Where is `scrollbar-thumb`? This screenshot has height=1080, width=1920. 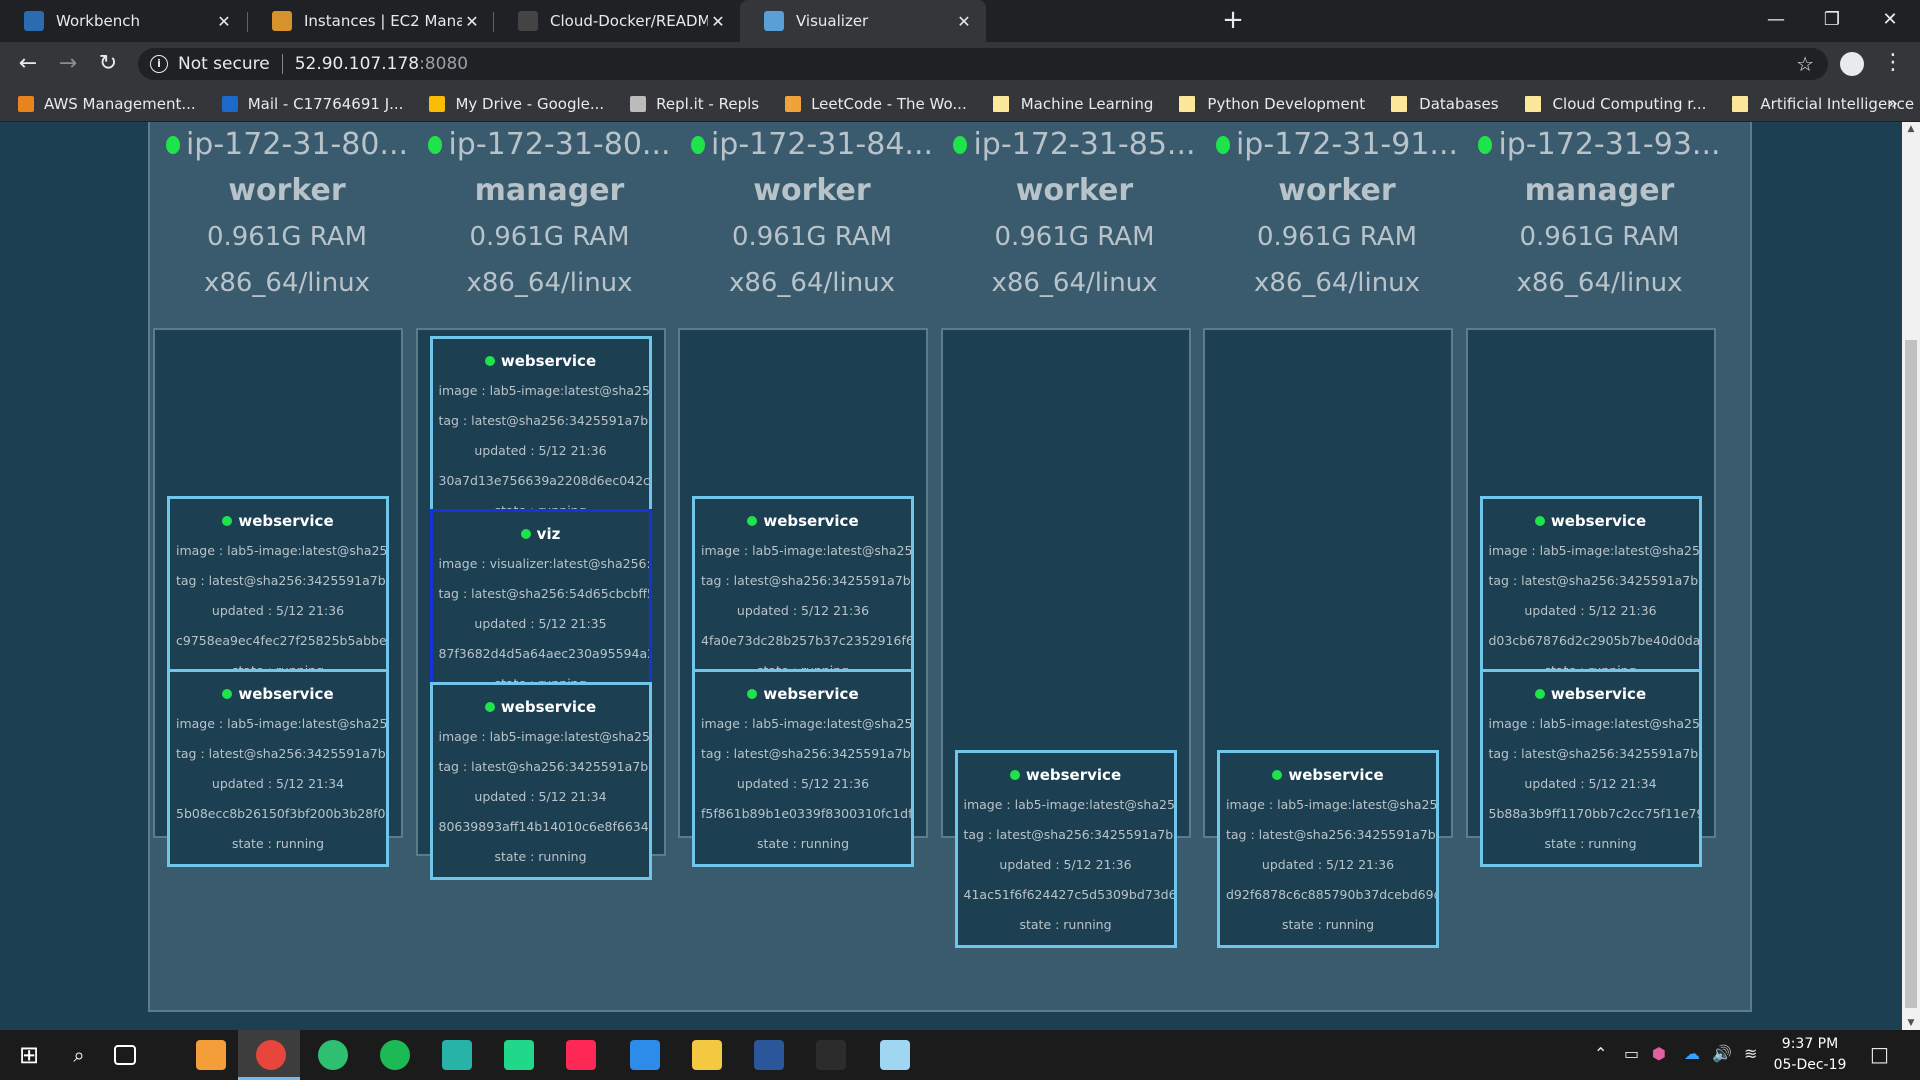
scrollbar-thumb is located at coordinates (1911, 674).